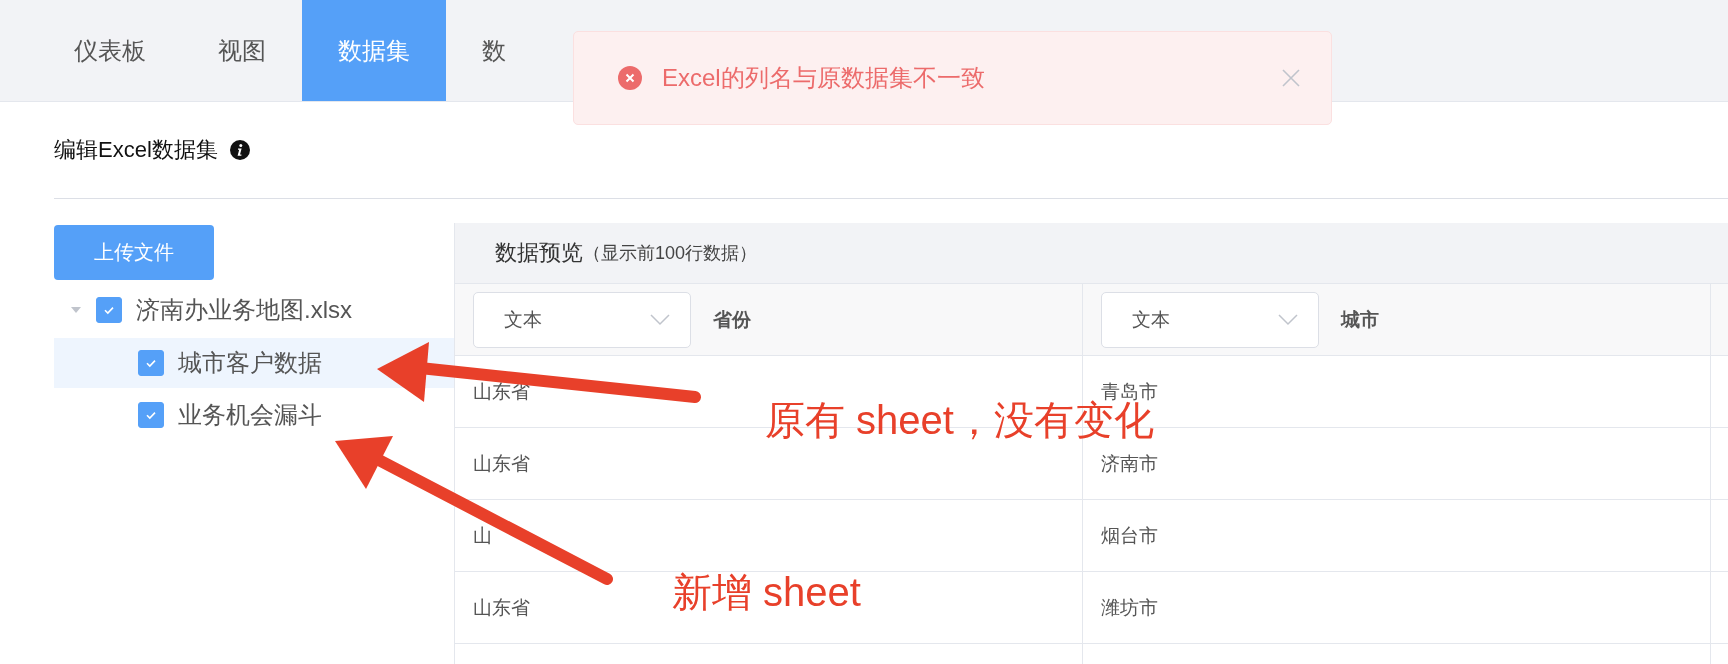 The height and width of the screenshot is (664, 1728). I want to click on nav-tab: 仪表板, so click(110, 50).